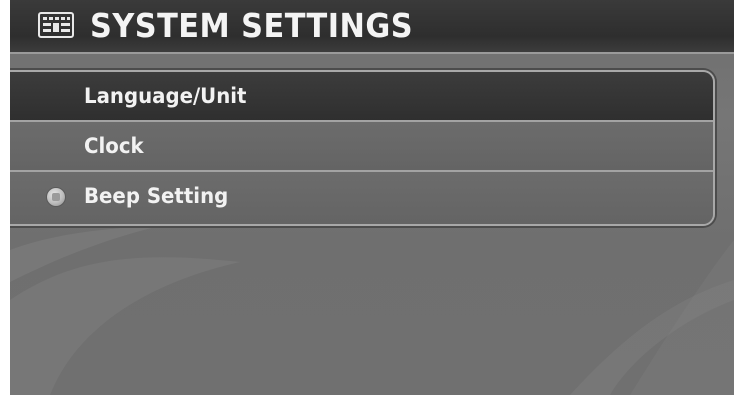  Describe the element at coordinates (56, 25) in the screenshot. I see `keyboard-settings-icon` at that location.